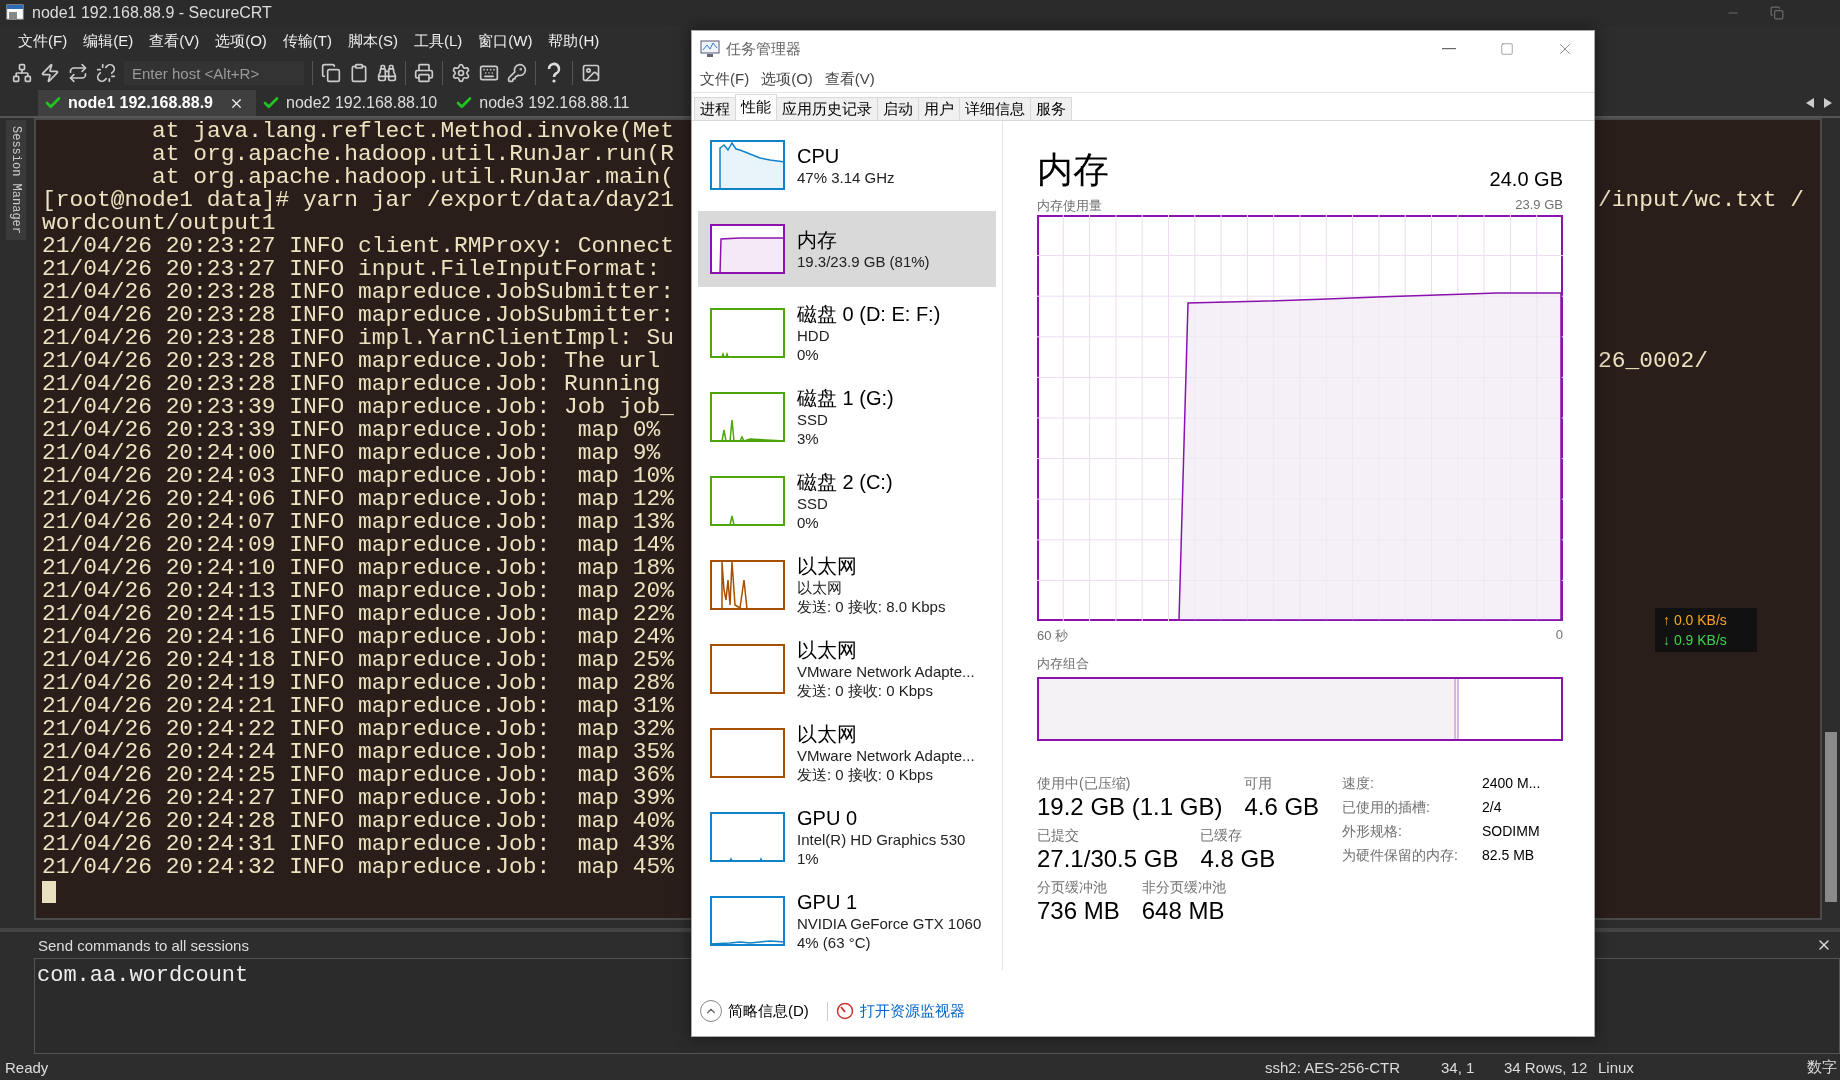 Image resolution: width=1840 pixels, height=1080 pixels. I want to click on stat-label: 使用中(已压缩), so click(1084, 784).